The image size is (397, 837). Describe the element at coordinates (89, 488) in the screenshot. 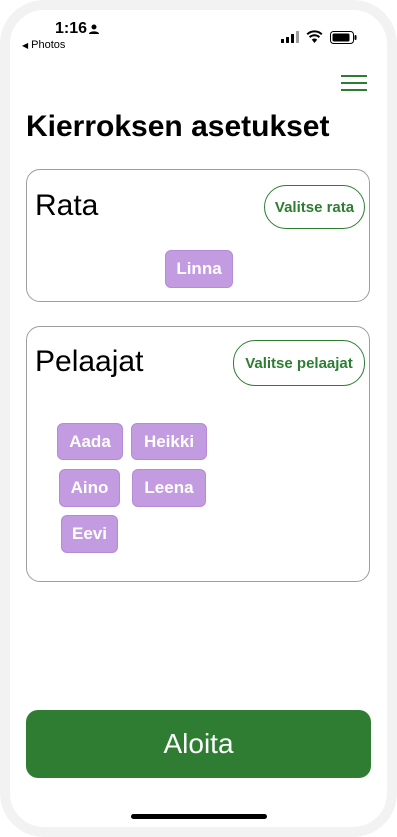

I see `player-chip: Aino` at that location.